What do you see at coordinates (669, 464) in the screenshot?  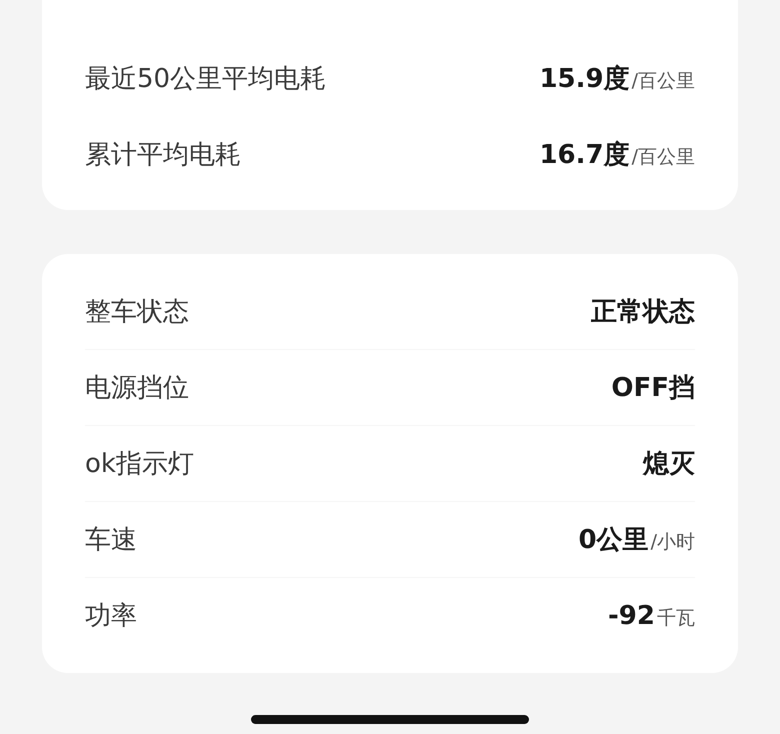 I see `row-value: 熄灭` at bounding box center [669, 464].